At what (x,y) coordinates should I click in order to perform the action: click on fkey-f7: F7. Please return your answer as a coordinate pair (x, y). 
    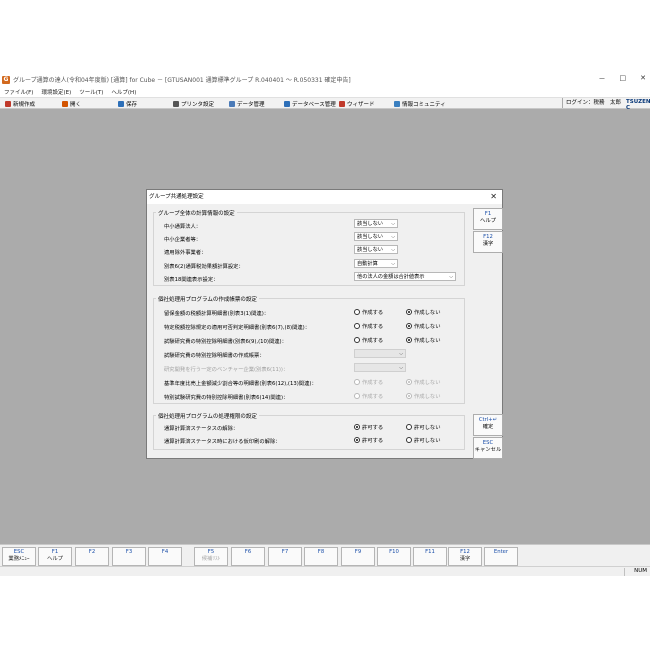
    Looking at the image, I should click on (285, 556).